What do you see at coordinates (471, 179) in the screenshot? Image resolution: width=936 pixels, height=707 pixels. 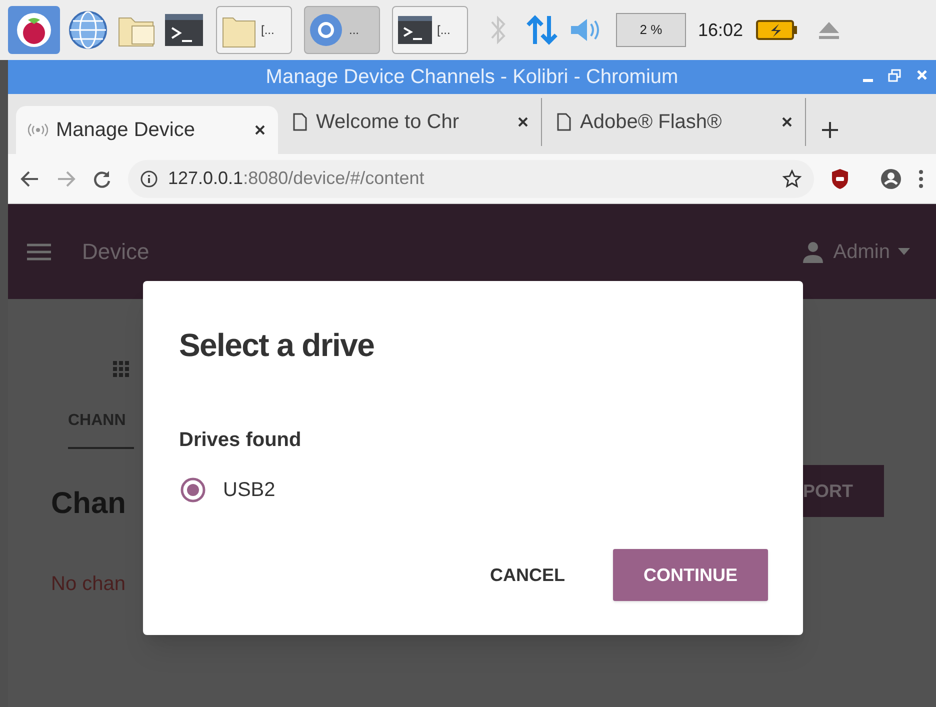 I see `address-field: 127.0.0.1:8080/device/#/content` at bounding box center [471, 179].